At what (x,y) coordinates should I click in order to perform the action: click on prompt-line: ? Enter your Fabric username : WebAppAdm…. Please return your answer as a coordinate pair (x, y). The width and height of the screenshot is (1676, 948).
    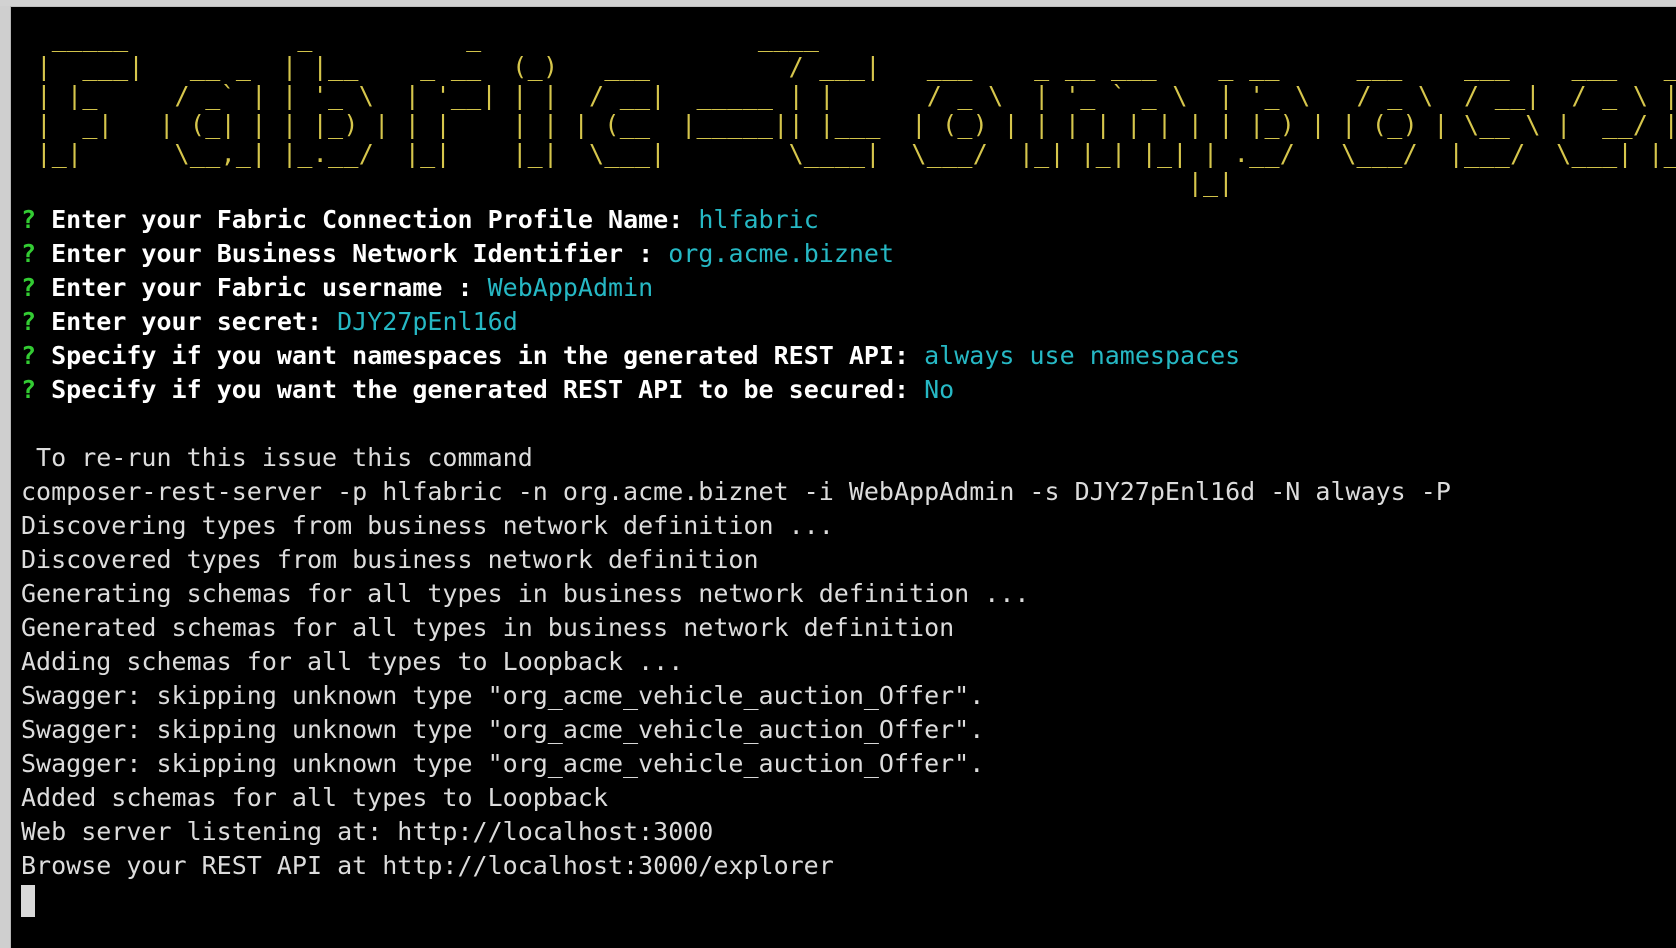
    Looking at the image, I should click on (843, 288).